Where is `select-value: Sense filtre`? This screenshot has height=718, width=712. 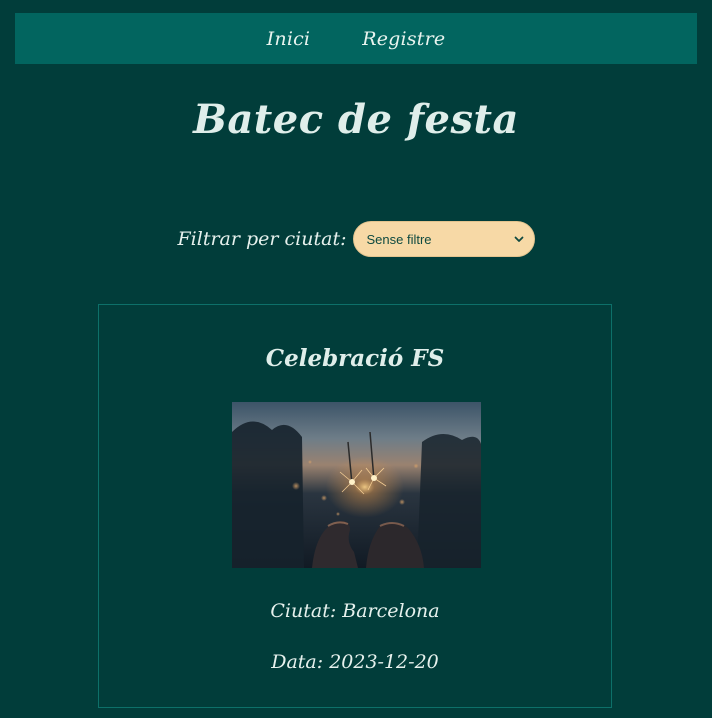
select-value: Sense filtre is located at coordinates (399, 239).